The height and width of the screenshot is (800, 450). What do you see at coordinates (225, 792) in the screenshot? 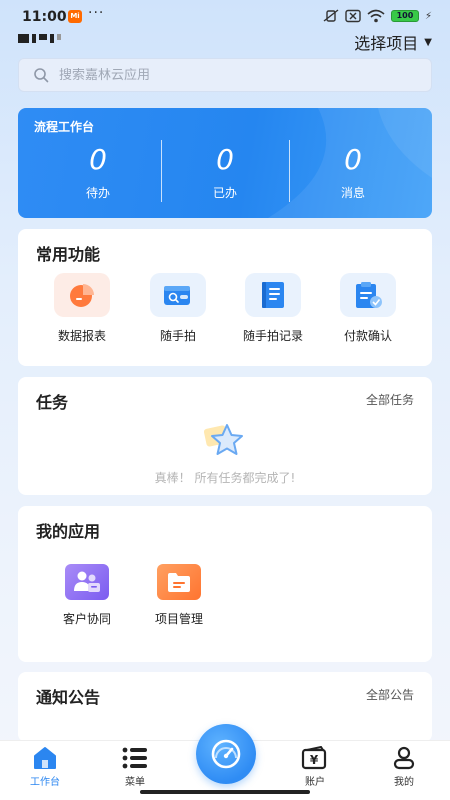
I see `home-indicator` at bounding box center [225, 792].